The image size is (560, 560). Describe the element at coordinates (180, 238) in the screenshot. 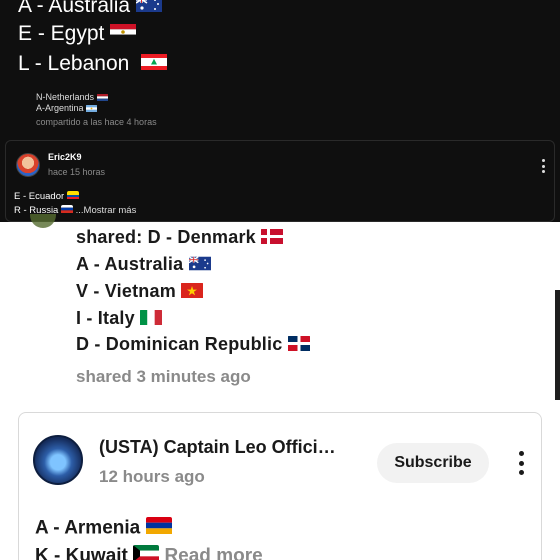

I see `shared-line-denmark: shared: D - Denmark` at that location.